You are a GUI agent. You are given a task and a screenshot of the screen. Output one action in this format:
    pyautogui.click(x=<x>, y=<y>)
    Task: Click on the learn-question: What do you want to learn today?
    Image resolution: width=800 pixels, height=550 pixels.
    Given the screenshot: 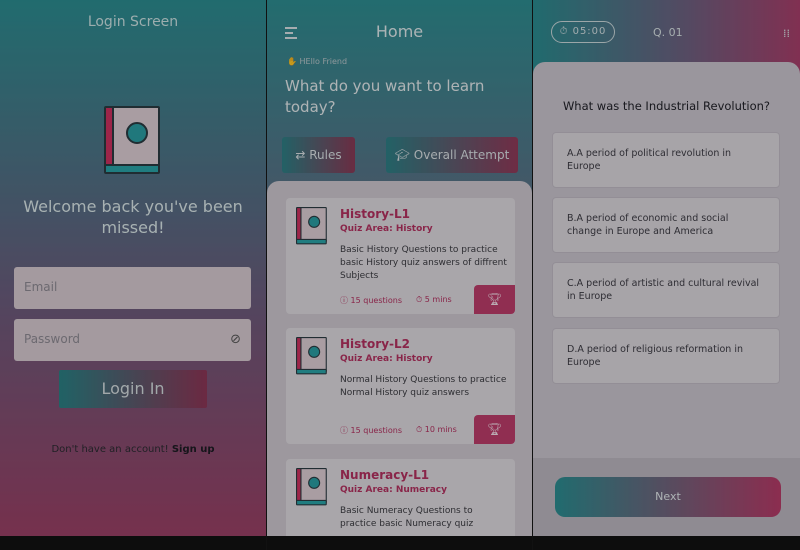 What is the action you would take?
    pyautogui.click(x=385, y=96)
    